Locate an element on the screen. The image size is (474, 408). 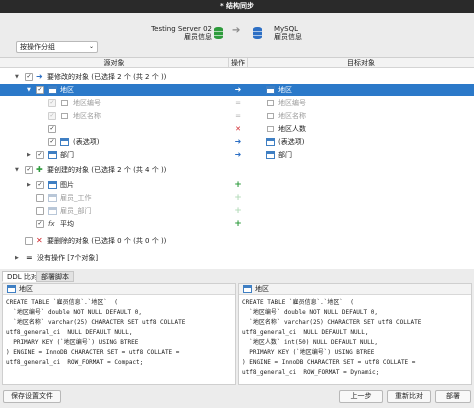
target-server: MySQL is located at coordinates (286, 29).